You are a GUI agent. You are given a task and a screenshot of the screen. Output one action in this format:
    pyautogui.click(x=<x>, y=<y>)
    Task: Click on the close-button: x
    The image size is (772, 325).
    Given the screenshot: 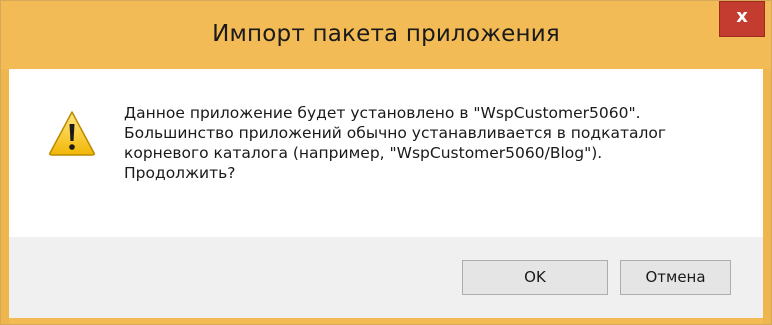 What is the action you would take?
    pyautogui.click(x=742, y=19)
    